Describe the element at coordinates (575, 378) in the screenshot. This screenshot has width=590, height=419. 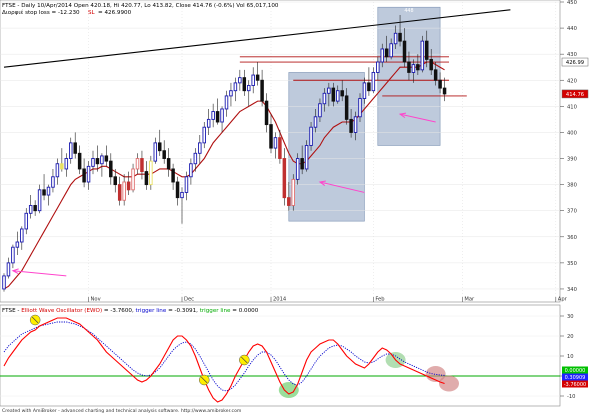
I see `ewo-badge-label: 0.30909` at that location.